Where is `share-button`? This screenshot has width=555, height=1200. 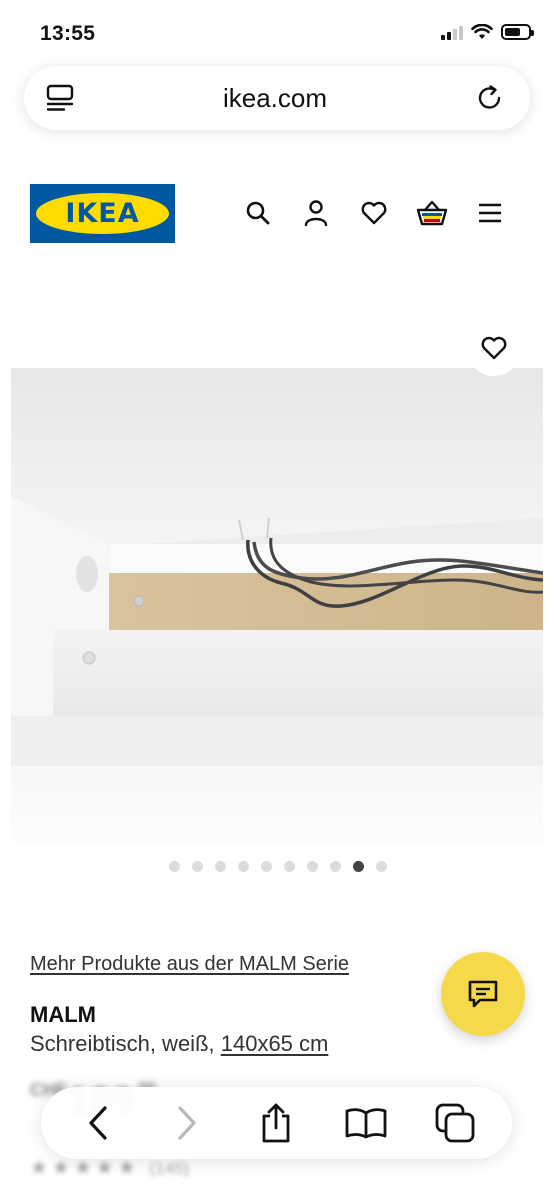
share-button is located at coordinates (276, 1123).